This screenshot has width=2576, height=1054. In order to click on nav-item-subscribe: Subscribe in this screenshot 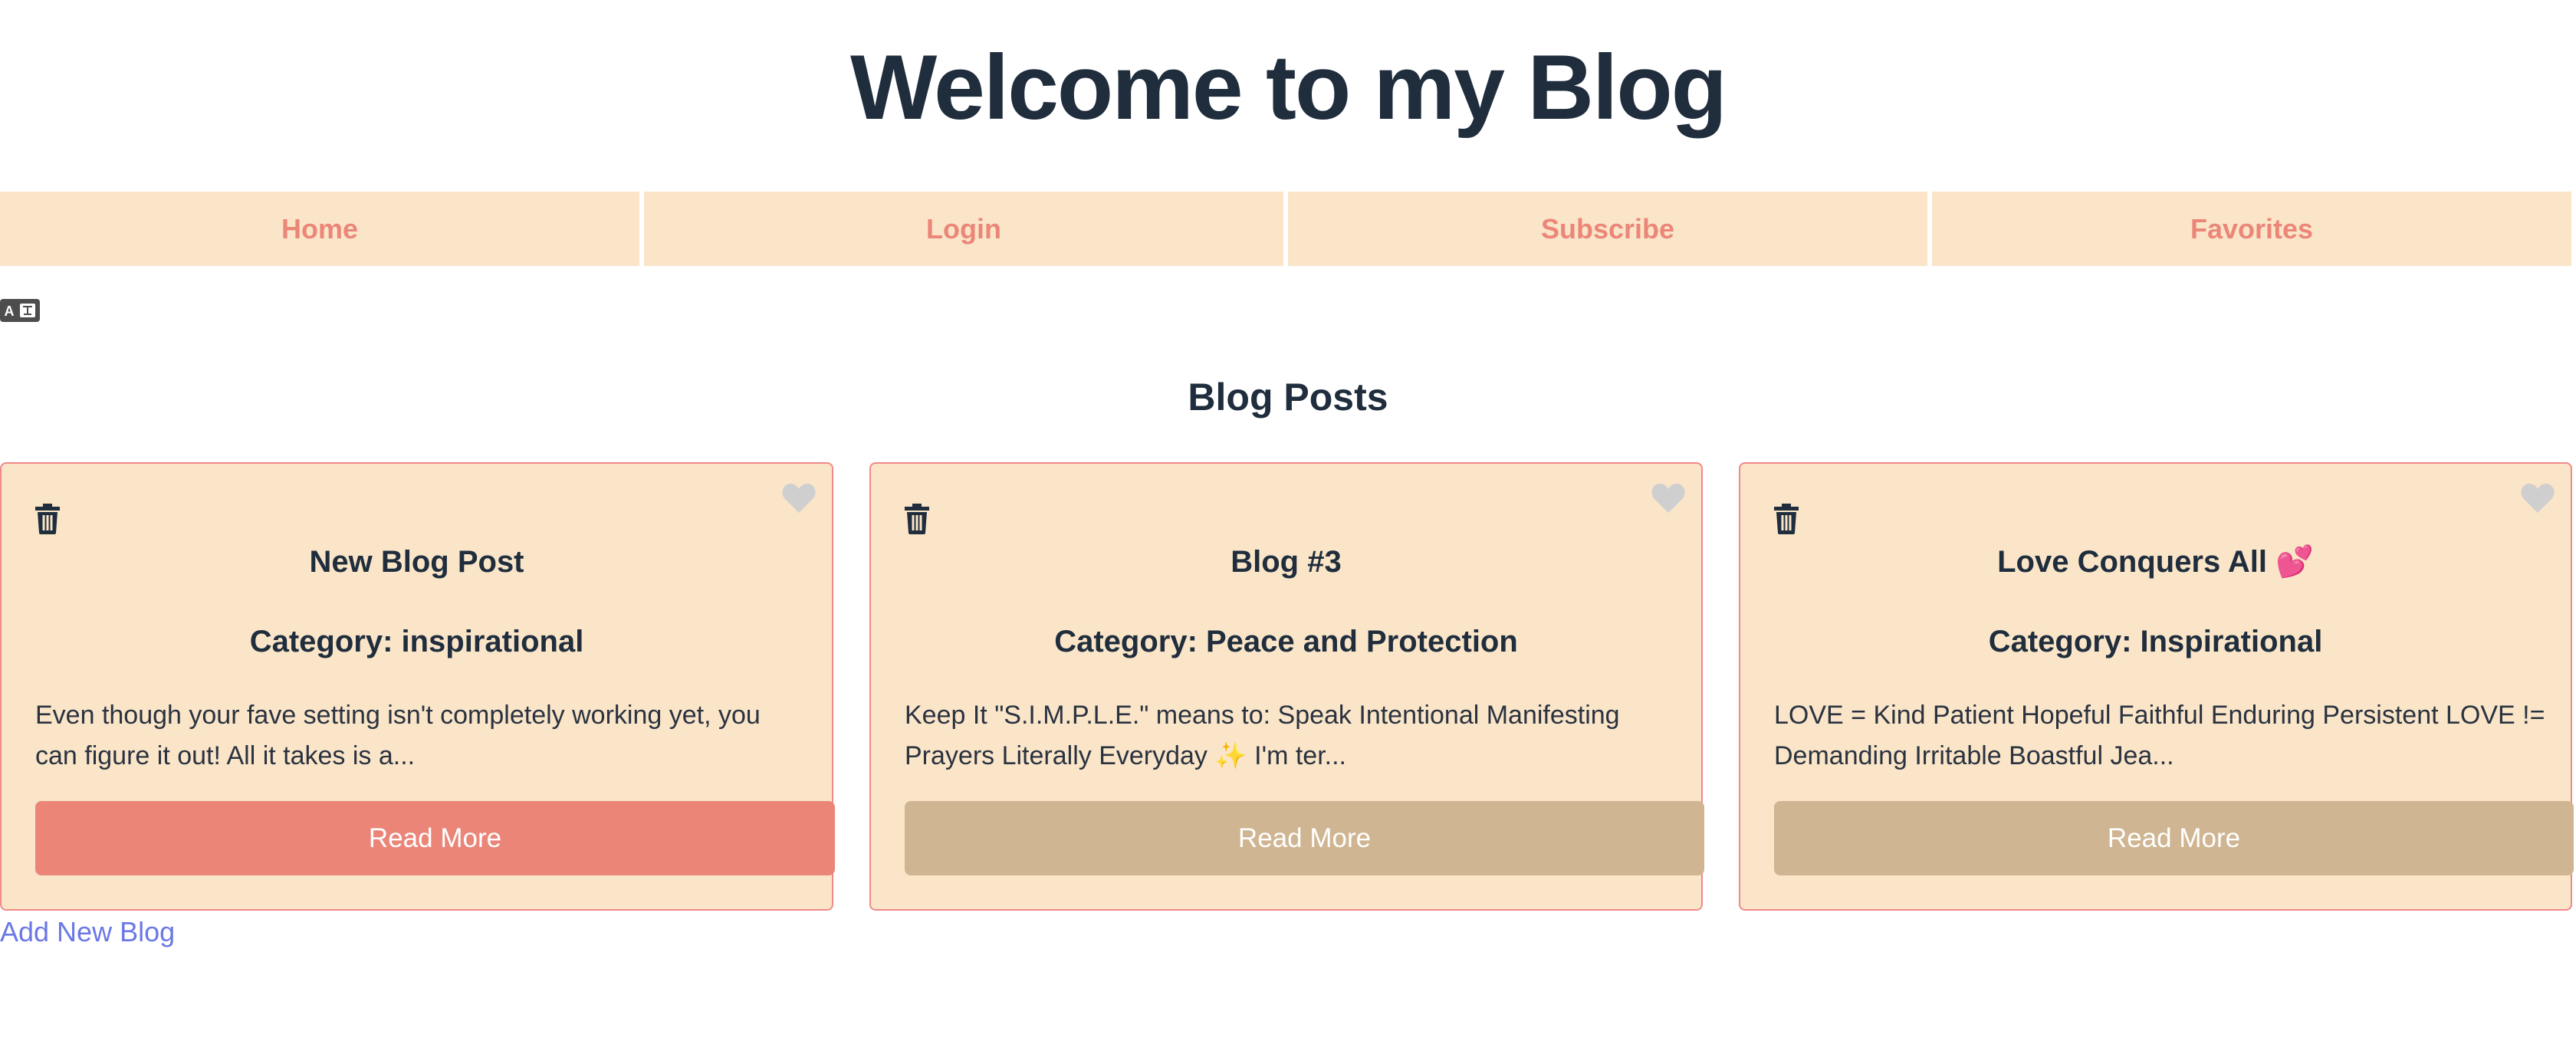, I will do `click(1607, 229)`.